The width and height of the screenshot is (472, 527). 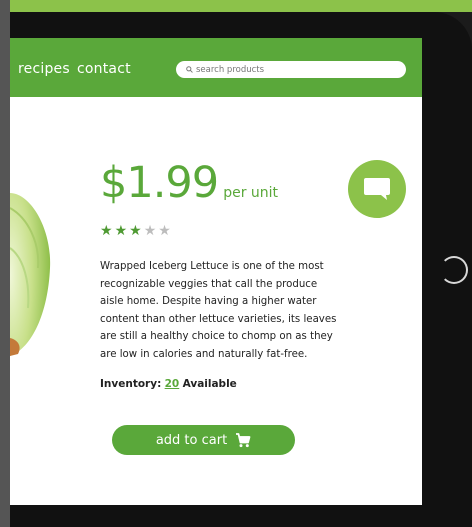 I want to click on inventory-suffix: Available, so click(x=209, y=384).